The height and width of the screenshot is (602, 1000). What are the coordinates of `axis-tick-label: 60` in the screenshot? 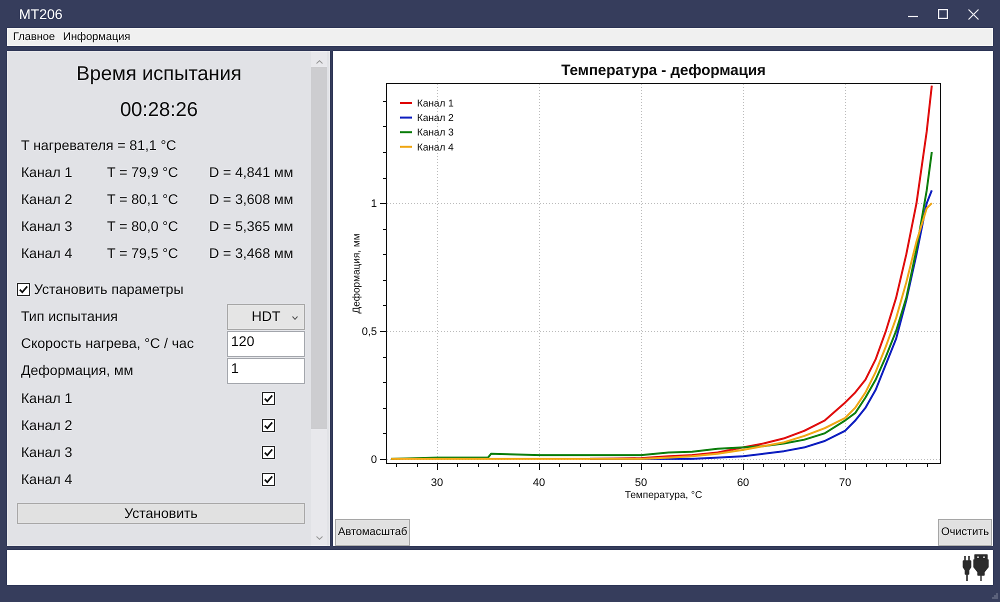 It's located at (743, 483).